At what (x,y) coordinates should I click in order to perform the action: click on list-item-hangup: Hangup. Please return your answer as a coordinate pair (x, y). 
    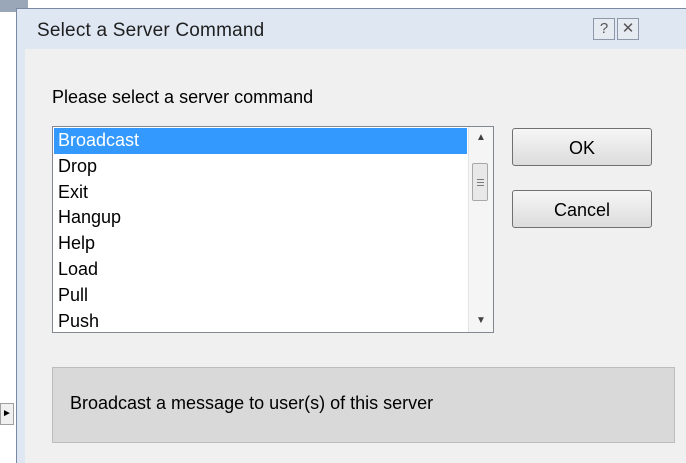
    Looking at the image, I should click on (260, 218).